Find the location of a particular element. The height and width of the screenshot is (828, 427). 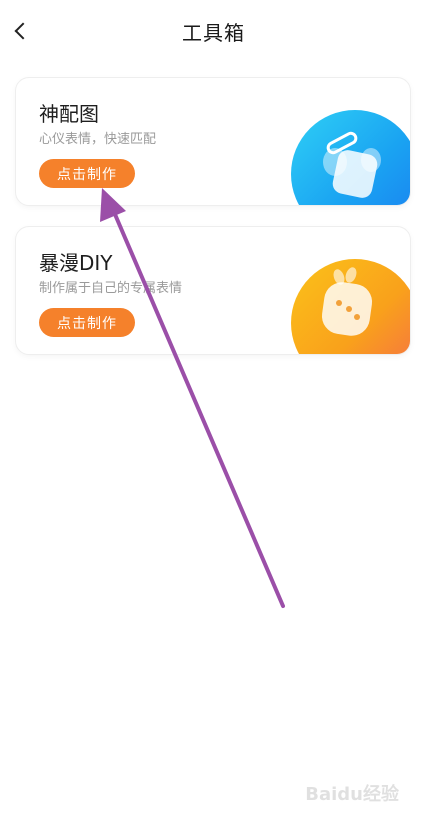

page-title: 工具箱 is located at coordinates (213, 33).